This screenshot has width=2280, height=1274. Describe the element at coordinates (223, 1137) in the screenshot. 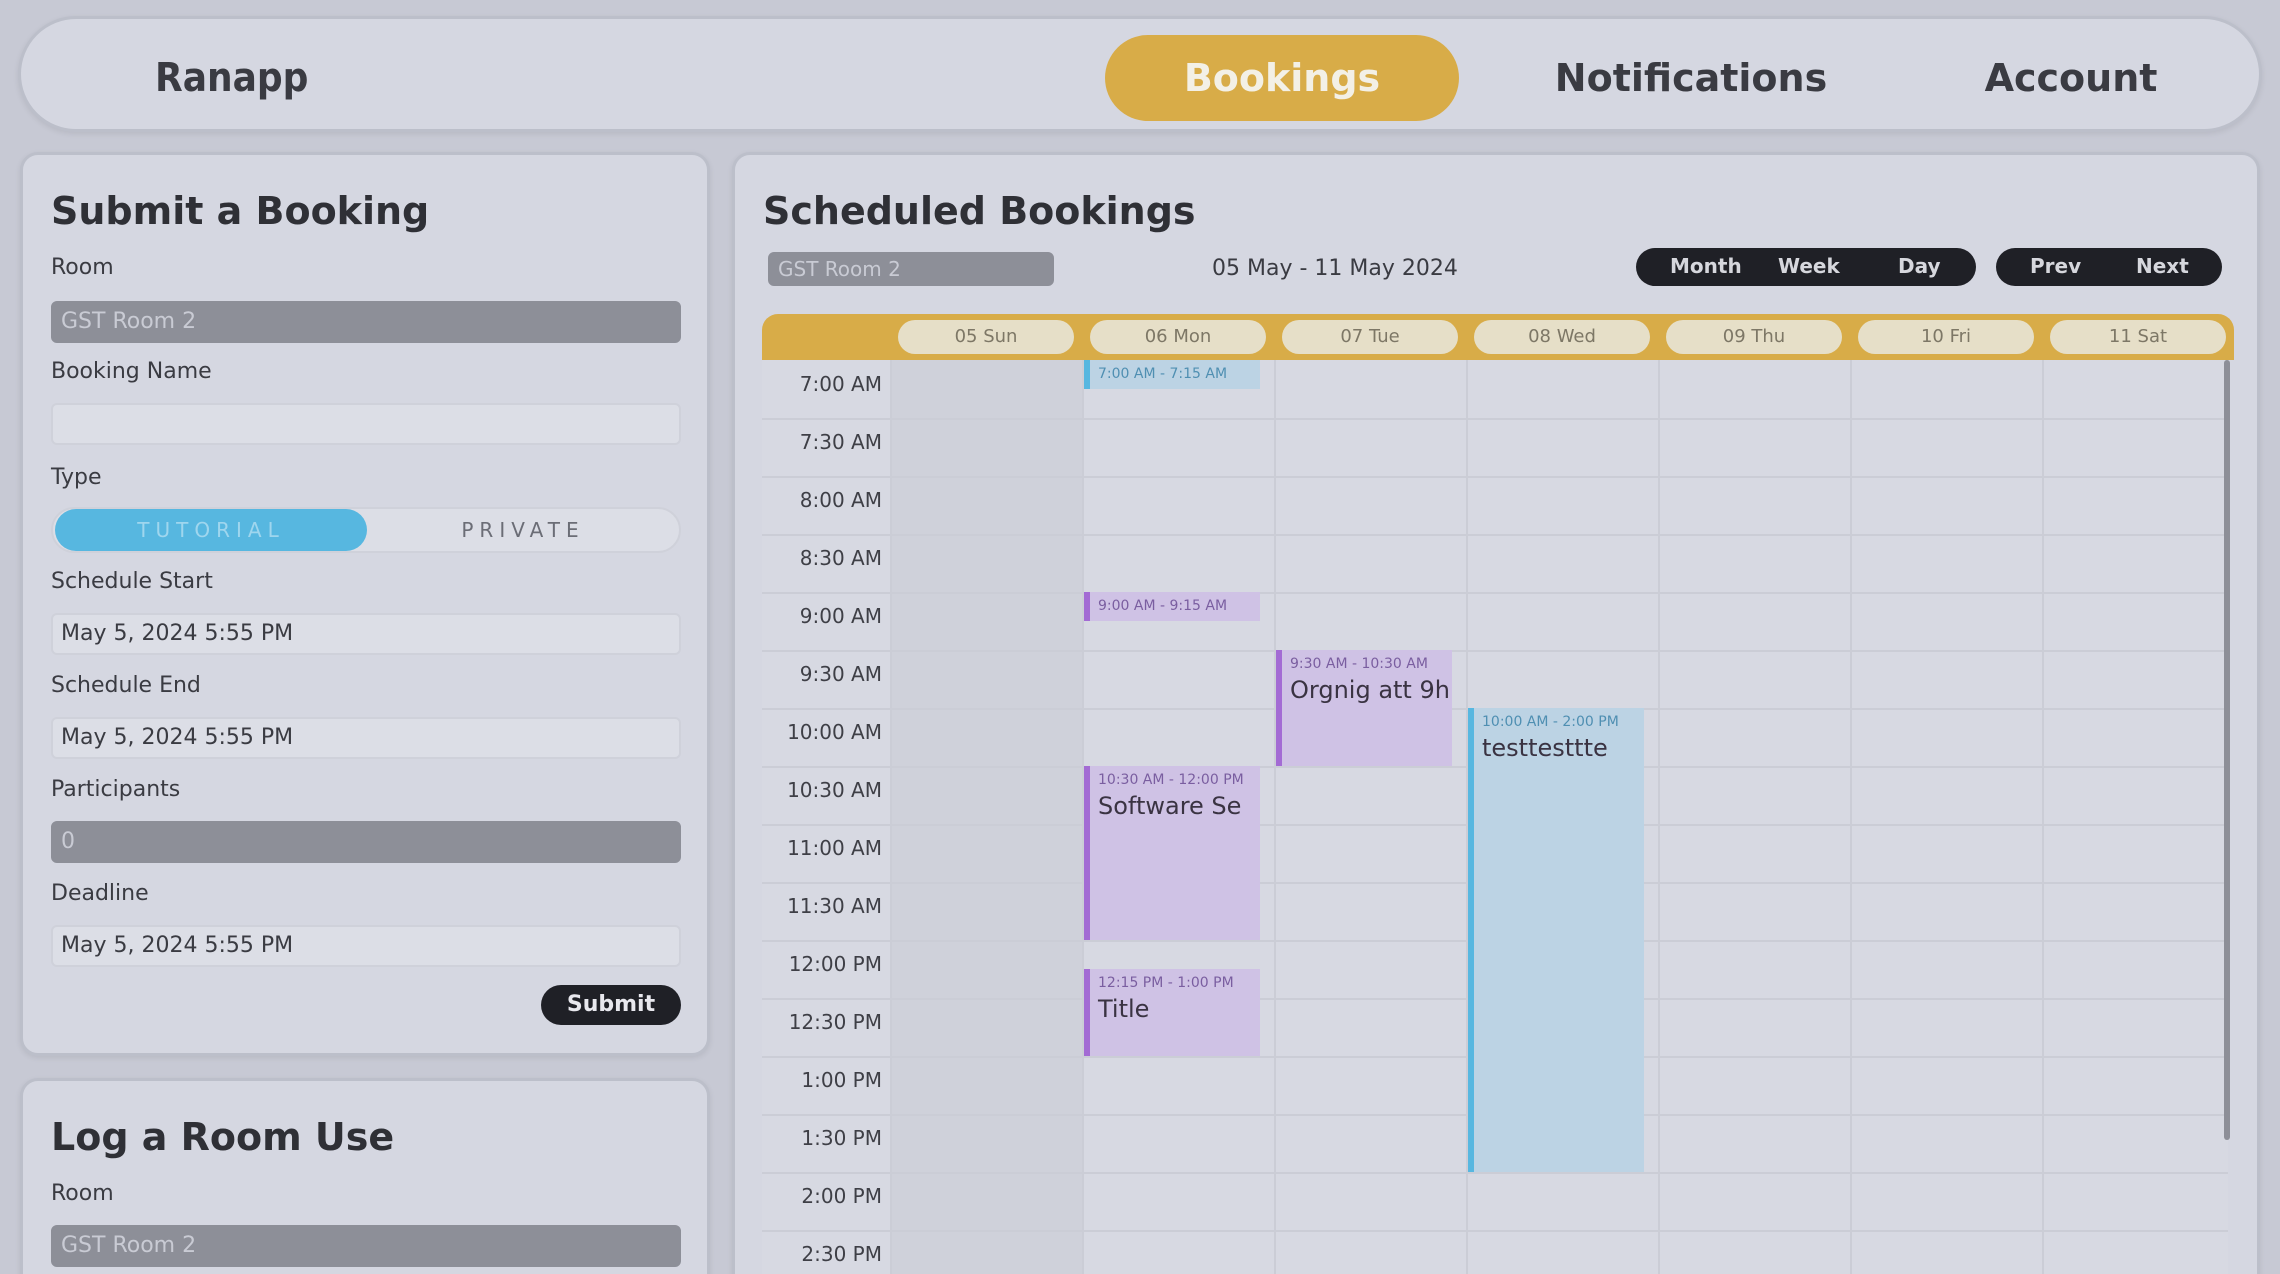

I see `panel-title: Log a Room Use` at that location.